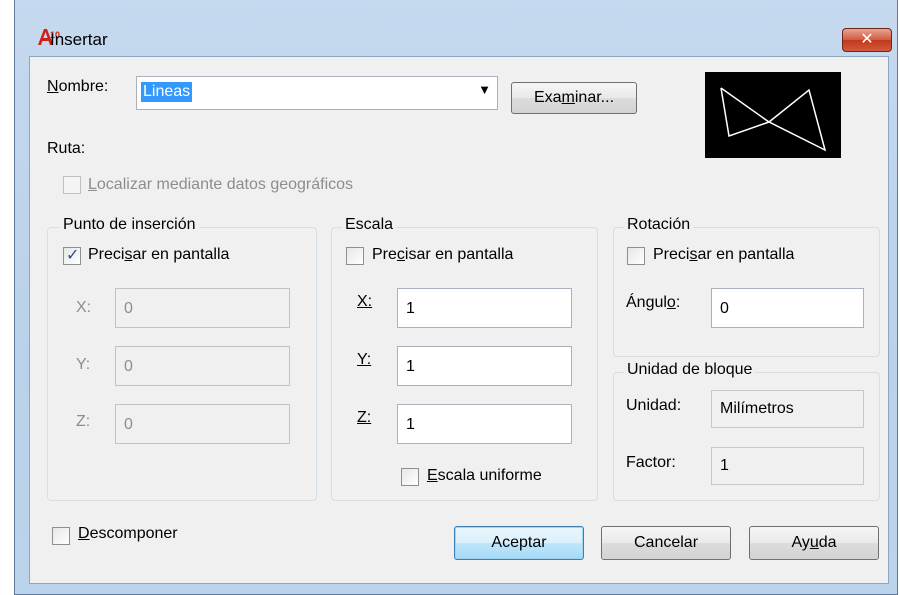  Describe the element at coordinates (484, 89) in the screenshot. I see `chevron-down-icon: ▼` at that location.